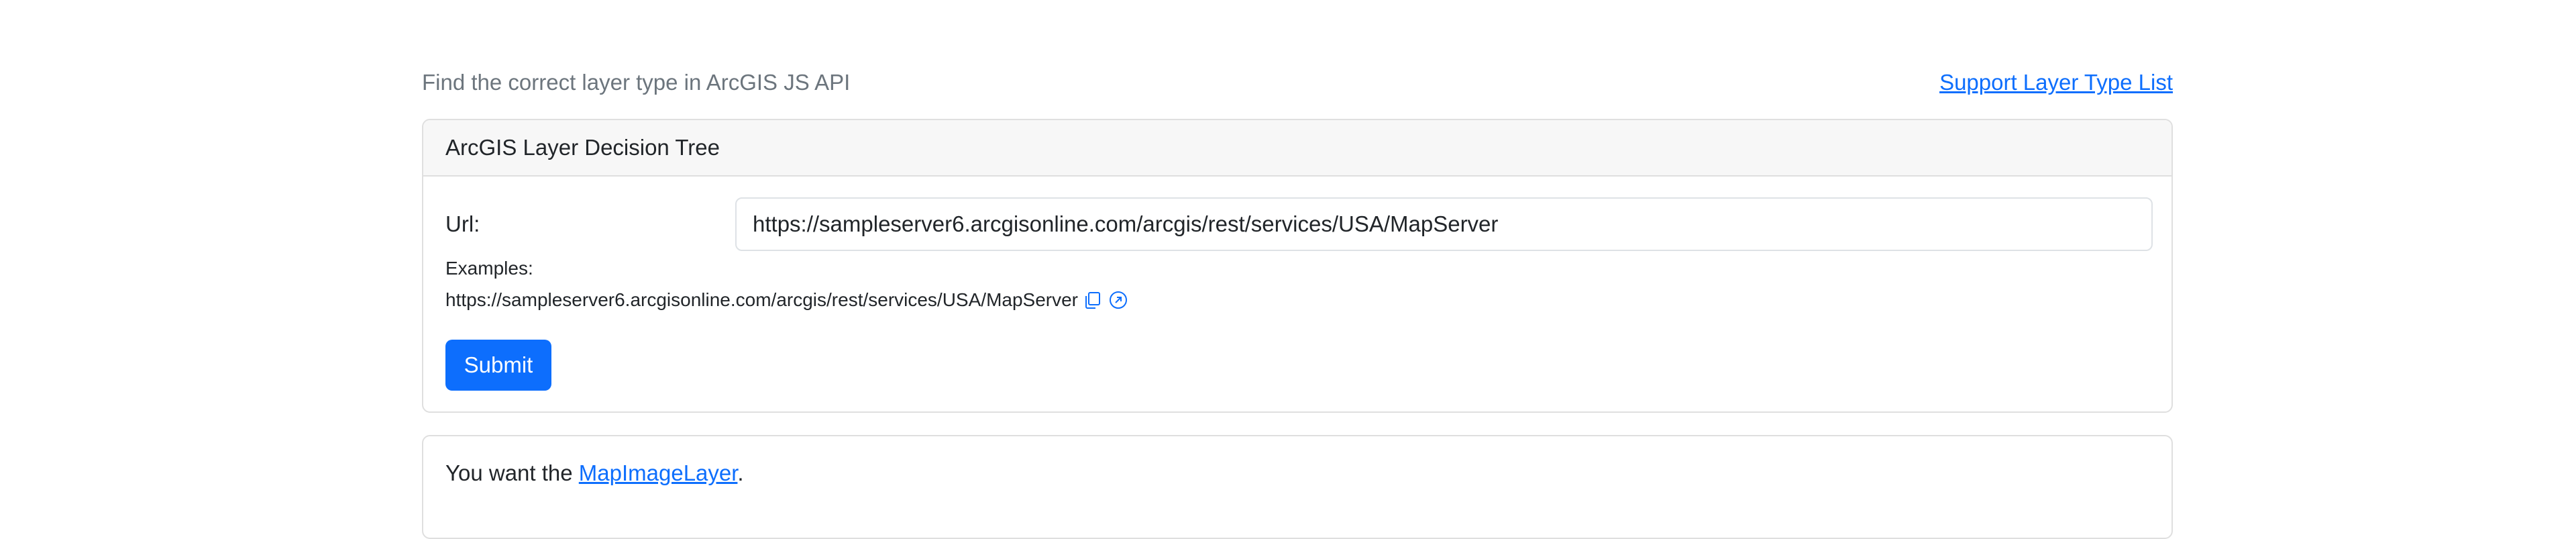 The height and width of the screenshot is (539, 2576). I want to click on submit-button: Submit, so click(498, 365).